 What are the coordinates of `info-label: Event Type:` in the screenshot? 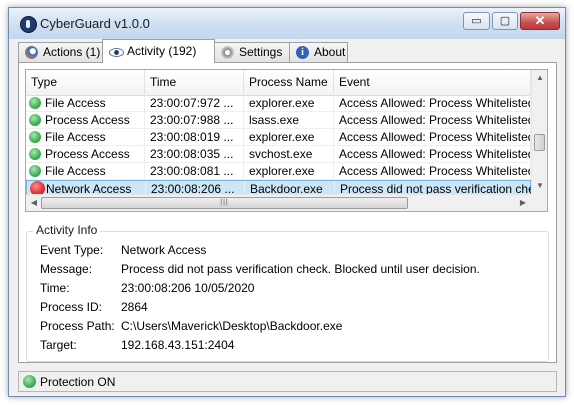 It's located at (72, 250).